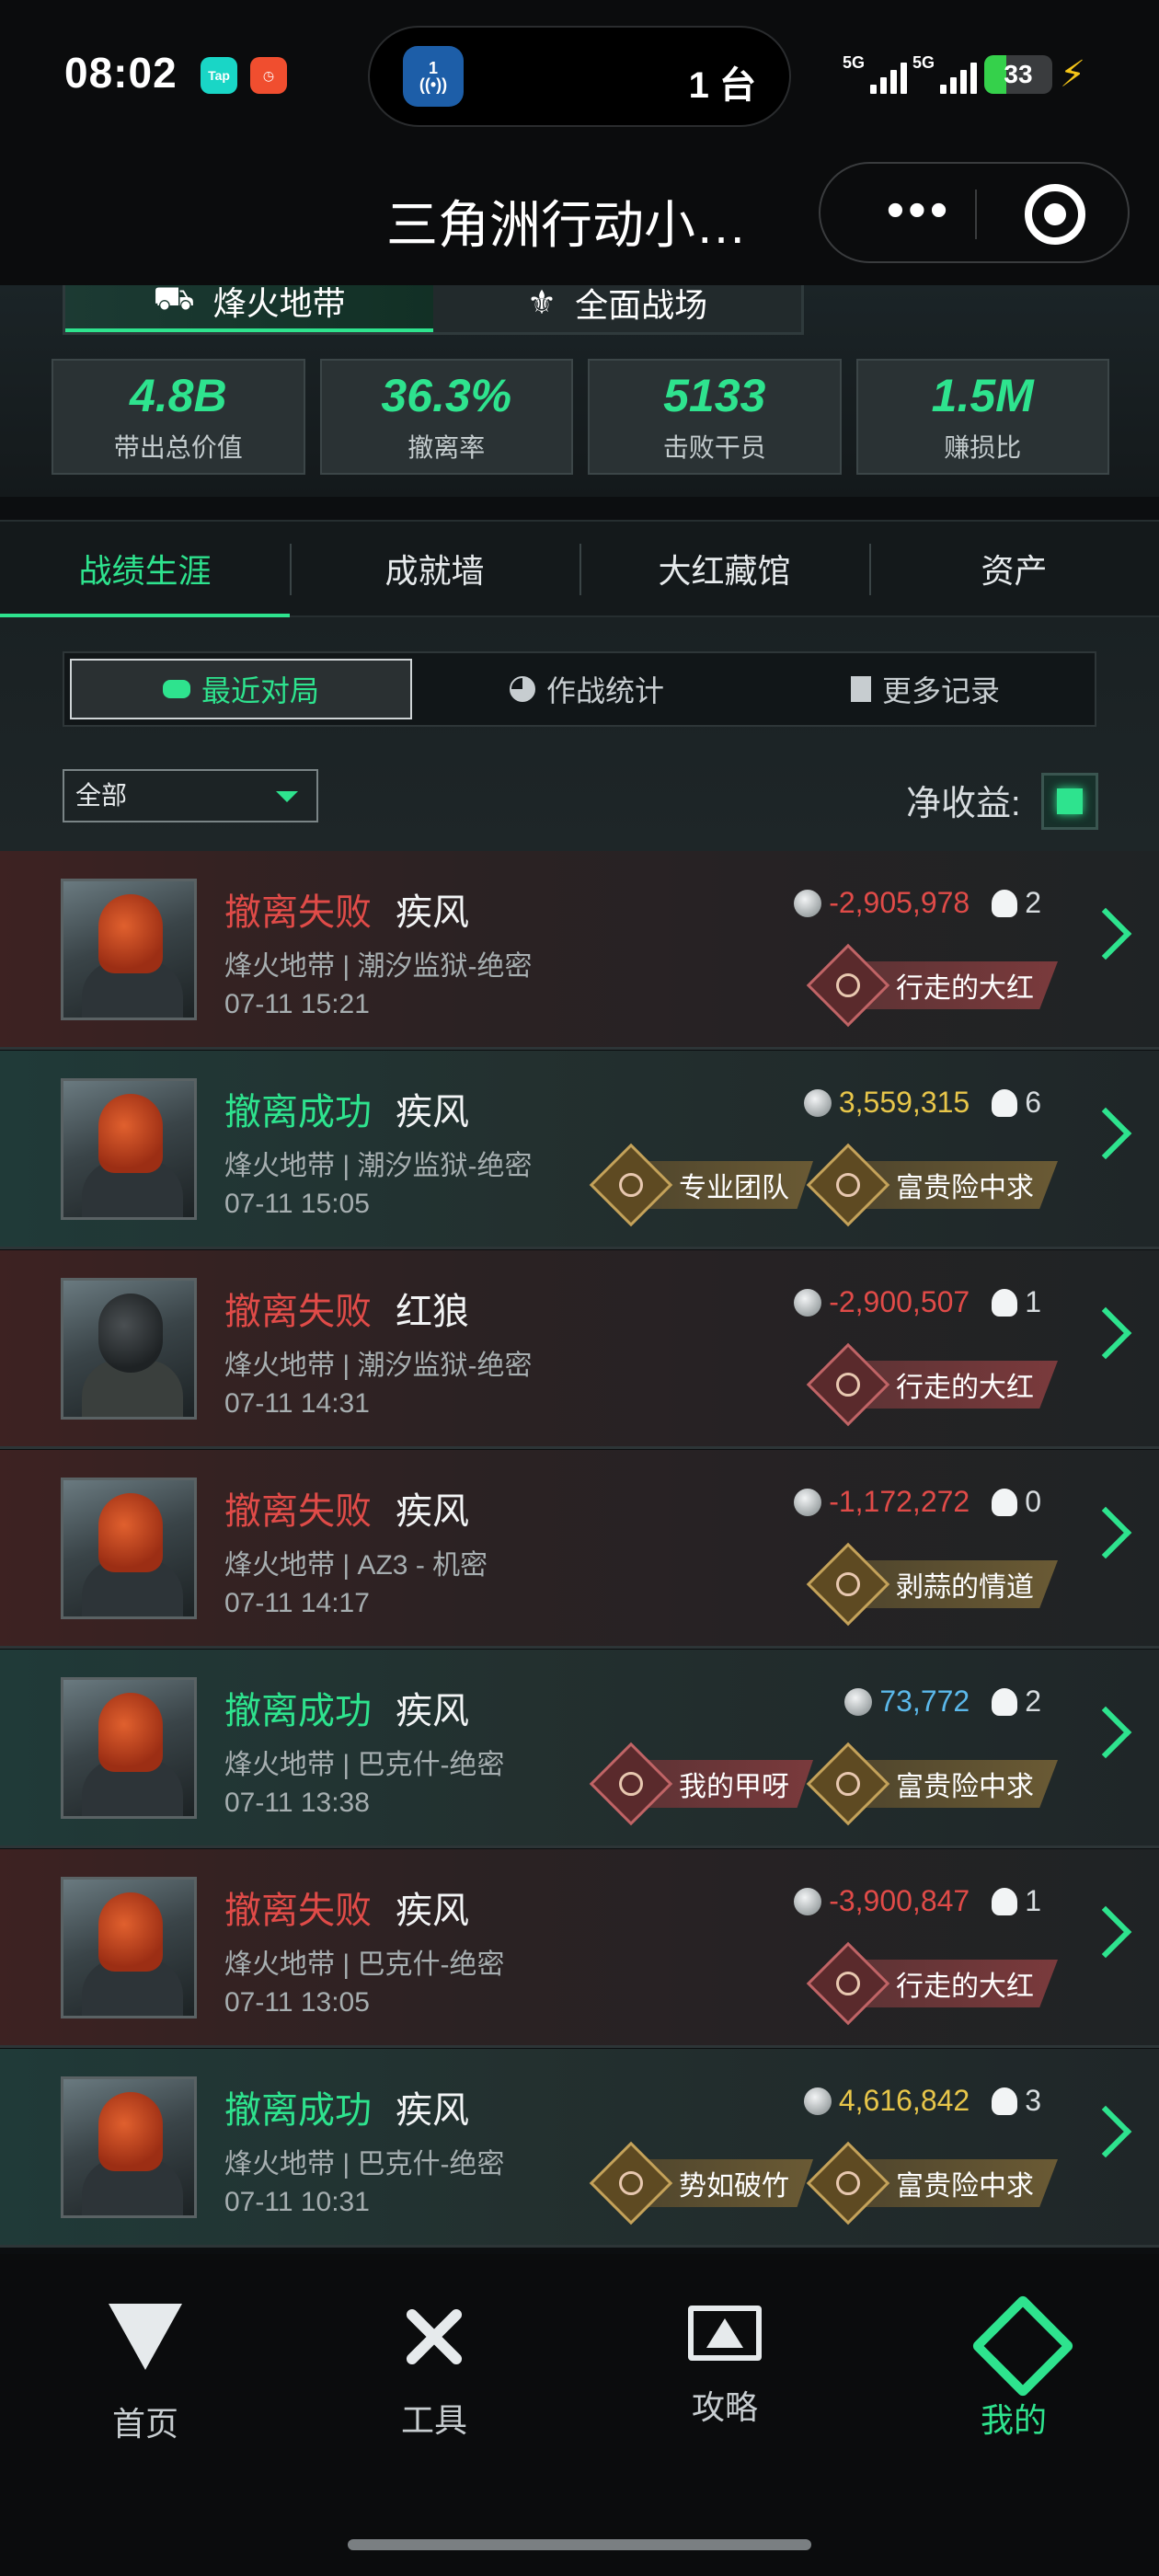 This screenshot has height=2576, width=1159. I want to click on match-filter-select: 全部, so click(190, 795).